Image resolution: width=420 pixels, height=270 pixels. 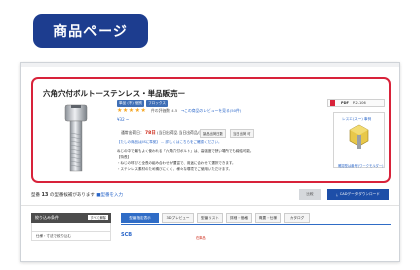 I want to click on page-title-badge: 商品ページ, so click(x=90, y=31).